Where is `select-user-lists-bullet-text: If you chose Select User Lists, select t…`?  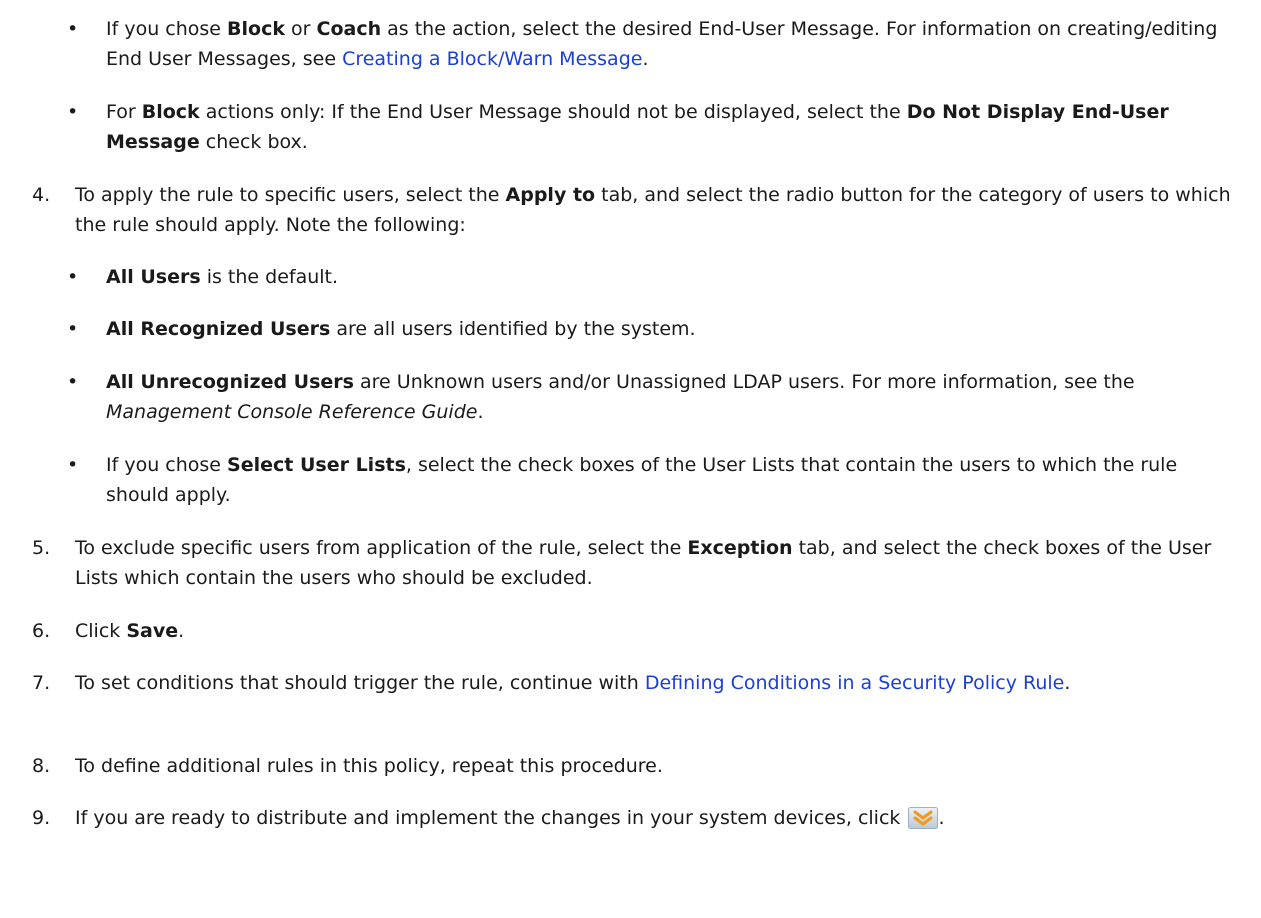
select-user-lists-bullet-text: If you chose Select User Lists, select t… is located at coordinates (642, 480).